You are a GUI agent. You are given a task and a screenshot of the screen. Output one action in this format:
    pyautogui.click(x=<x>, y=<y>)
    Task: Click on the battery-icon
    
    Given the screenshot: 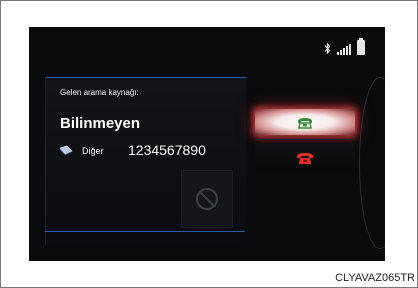 What is the action you would take?
    pyautogui.click(x=361, y=46)
    